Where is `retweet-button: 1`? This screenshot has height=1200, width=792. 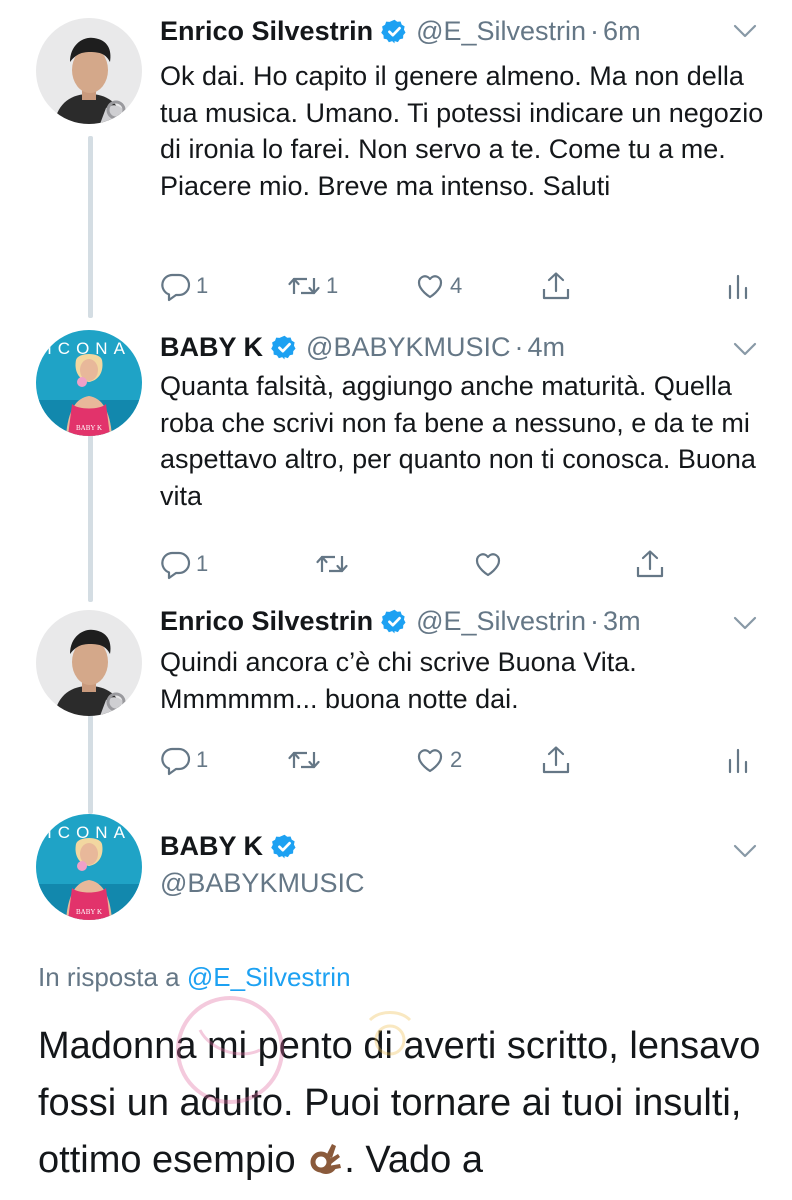
retweet-button: 1 is located at coordinates (312, 286).